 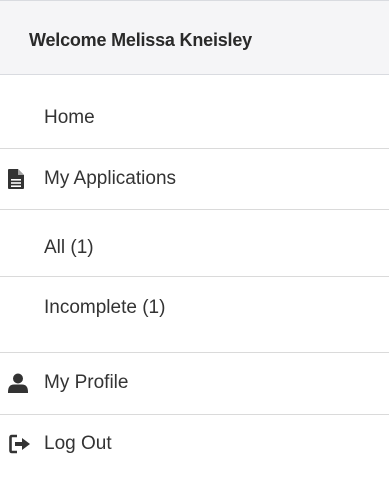 What do you see at coordinates (18, 179) in the screenshot?
I see `file-icon` at bounding box center [18, 179].